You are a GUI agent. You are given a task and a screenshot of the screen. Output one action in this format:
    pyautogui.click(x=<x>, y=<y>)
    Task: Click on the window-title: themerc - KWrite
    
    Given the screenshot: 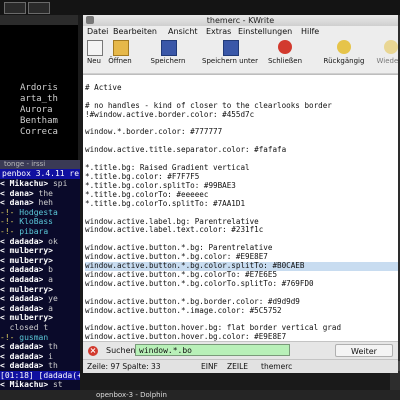 What is the action you would take?
    pyautogui.click(x=240, y=20)
    